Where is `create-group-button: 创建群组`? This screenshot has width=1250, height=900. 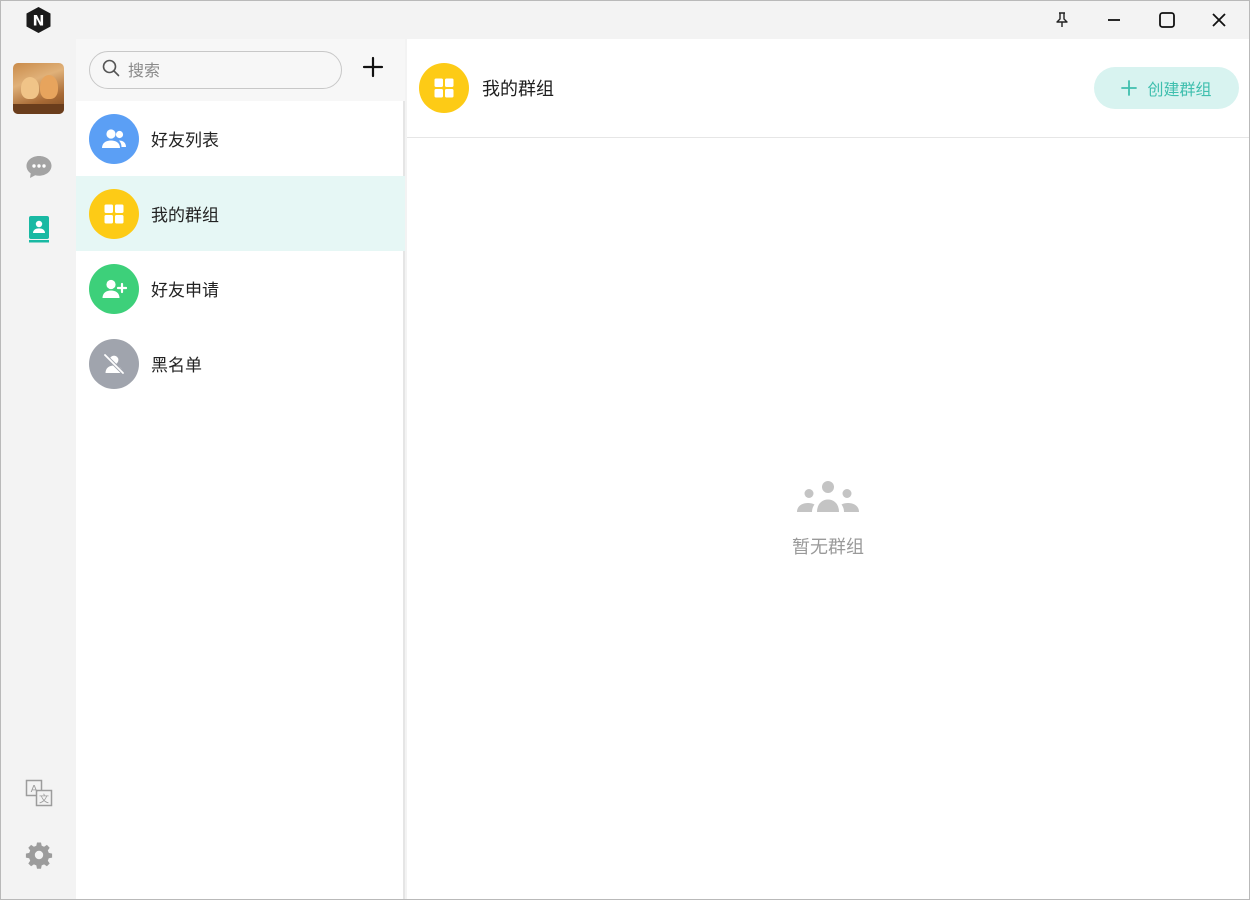 create-group-button: 创建群组 is located at coordinates (1166, 88).